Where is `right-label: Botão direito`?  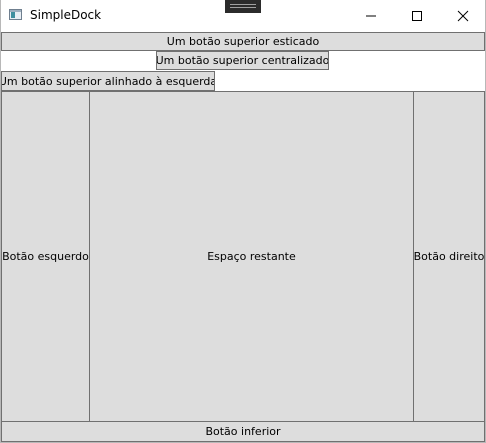 right-label: Botão direito is located at coordinates (449, 256).